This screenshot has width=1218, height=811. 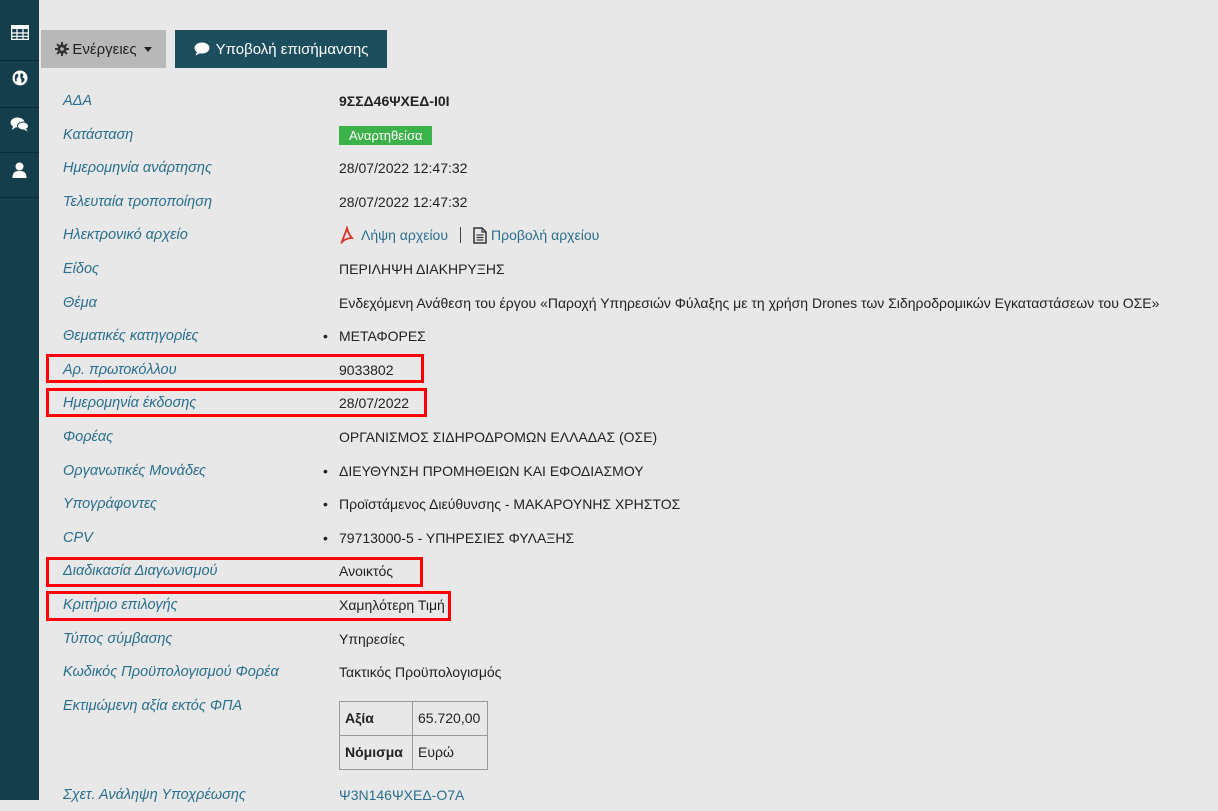 I want to click on actions-dropdown-button: Ενέργειες, so click(x=103, y=49).